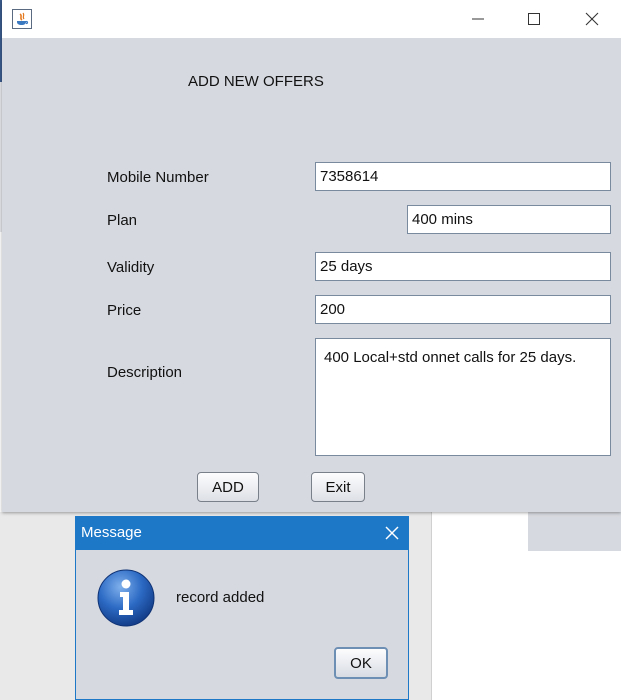 This screenshot has height=700, width=621. What do you see at coordinates (145, 372) in the screenshot?
I see `description-label: Description` at bounding box center [145, 372].